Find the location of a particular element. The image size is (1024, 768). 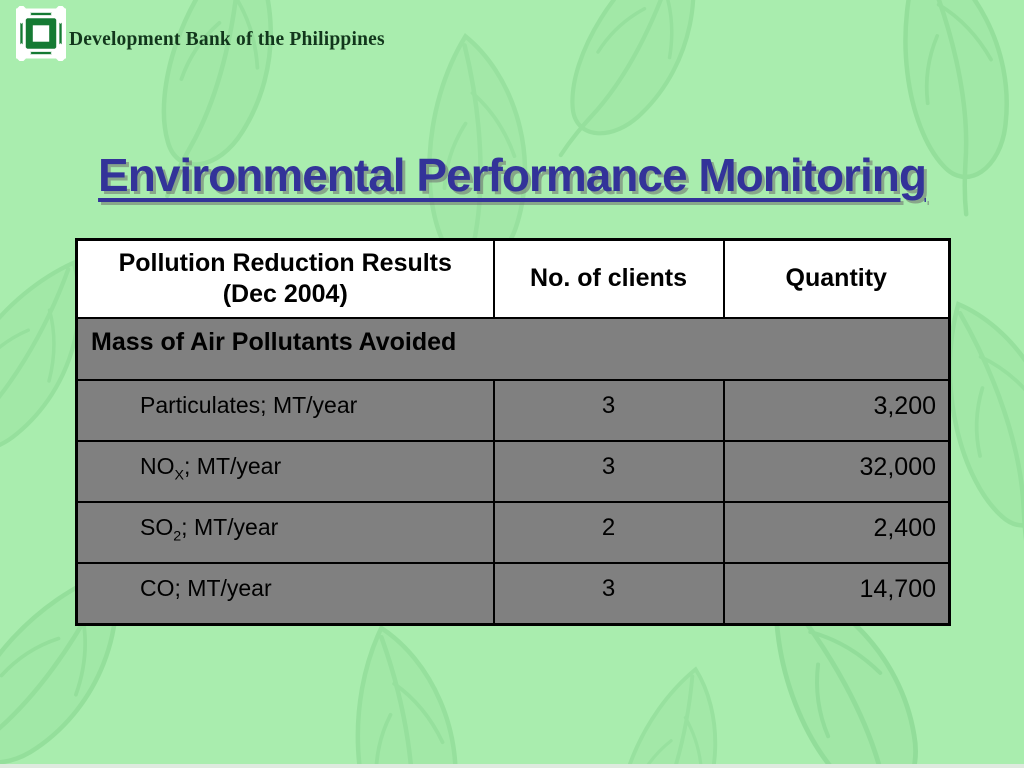

section-row: Mass of Air Pollutants Avoided is located at coordinates (513, 349).